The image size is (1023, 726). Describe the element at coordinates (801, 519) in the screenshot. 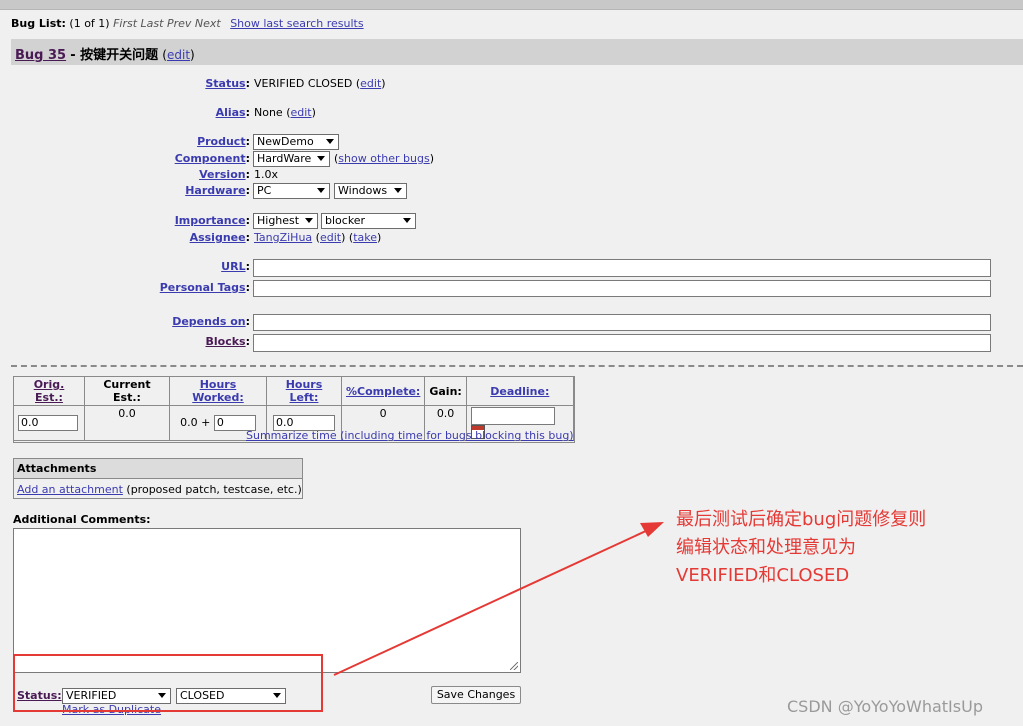

I see `annotation-line-1: 最后测试后确定bug问题修复则` at that location.